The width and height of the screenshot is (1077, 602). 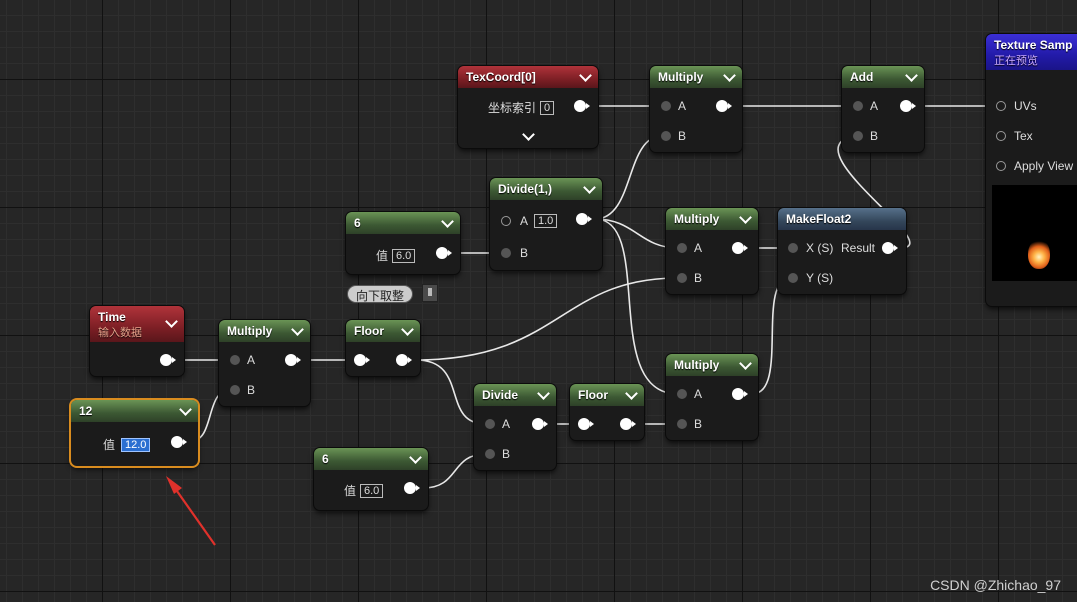 What do you see at coordinates (430, 293) in the screenshot?
I see `pin-tooltip-icon` at bounding box center [430, 293].